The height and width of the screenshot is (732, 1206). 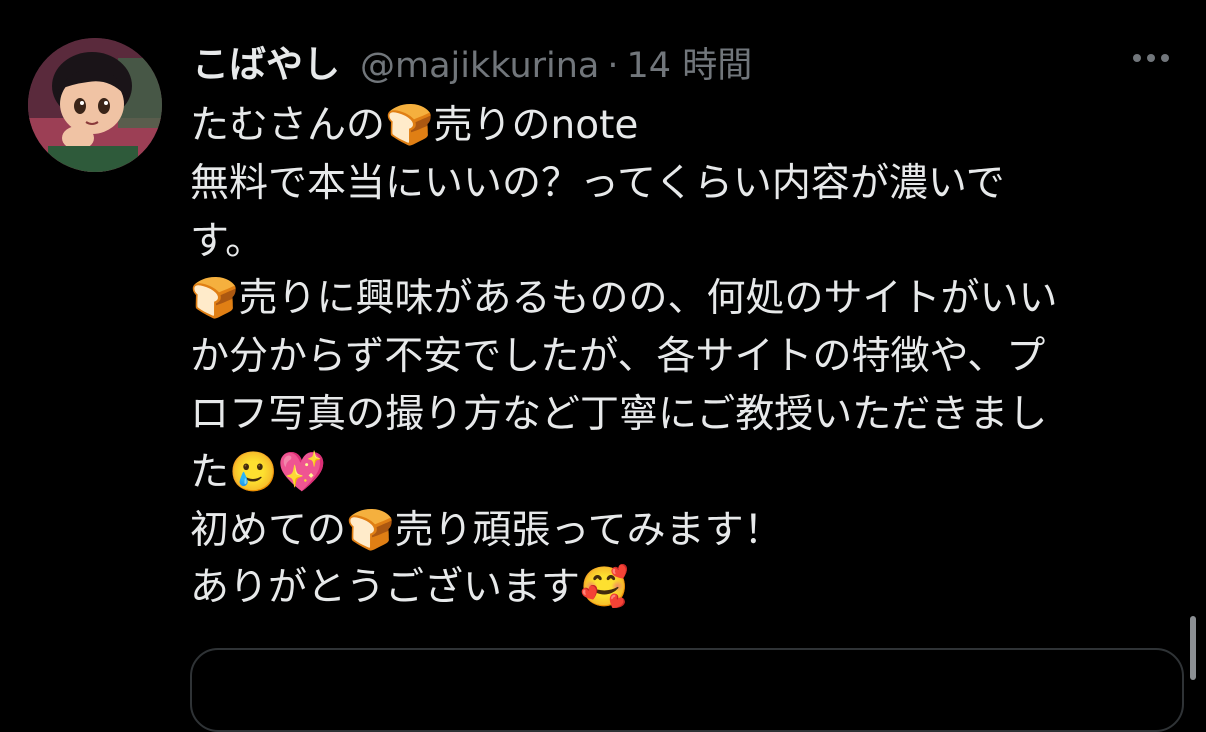 I want to click on tweet-text-line: 初めての🍞売り頑張ってみます！, so click(x=486, y=530).